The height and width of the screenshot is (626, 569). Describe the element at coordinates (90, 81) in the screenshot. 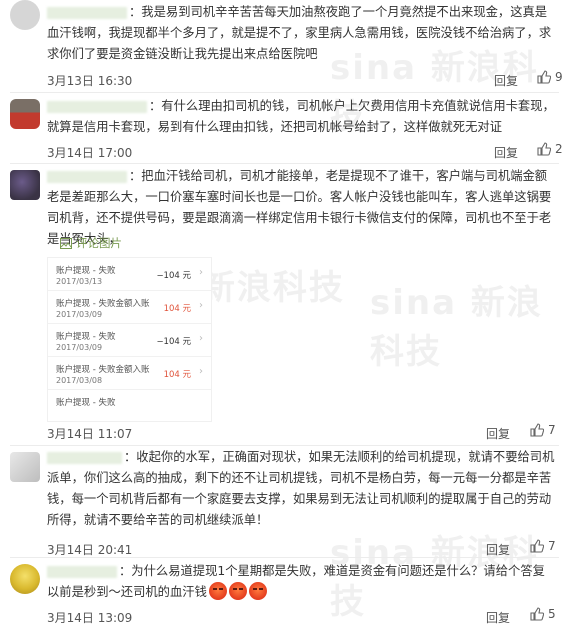

I see `comment-time: 3月13日 16:30` at that location.